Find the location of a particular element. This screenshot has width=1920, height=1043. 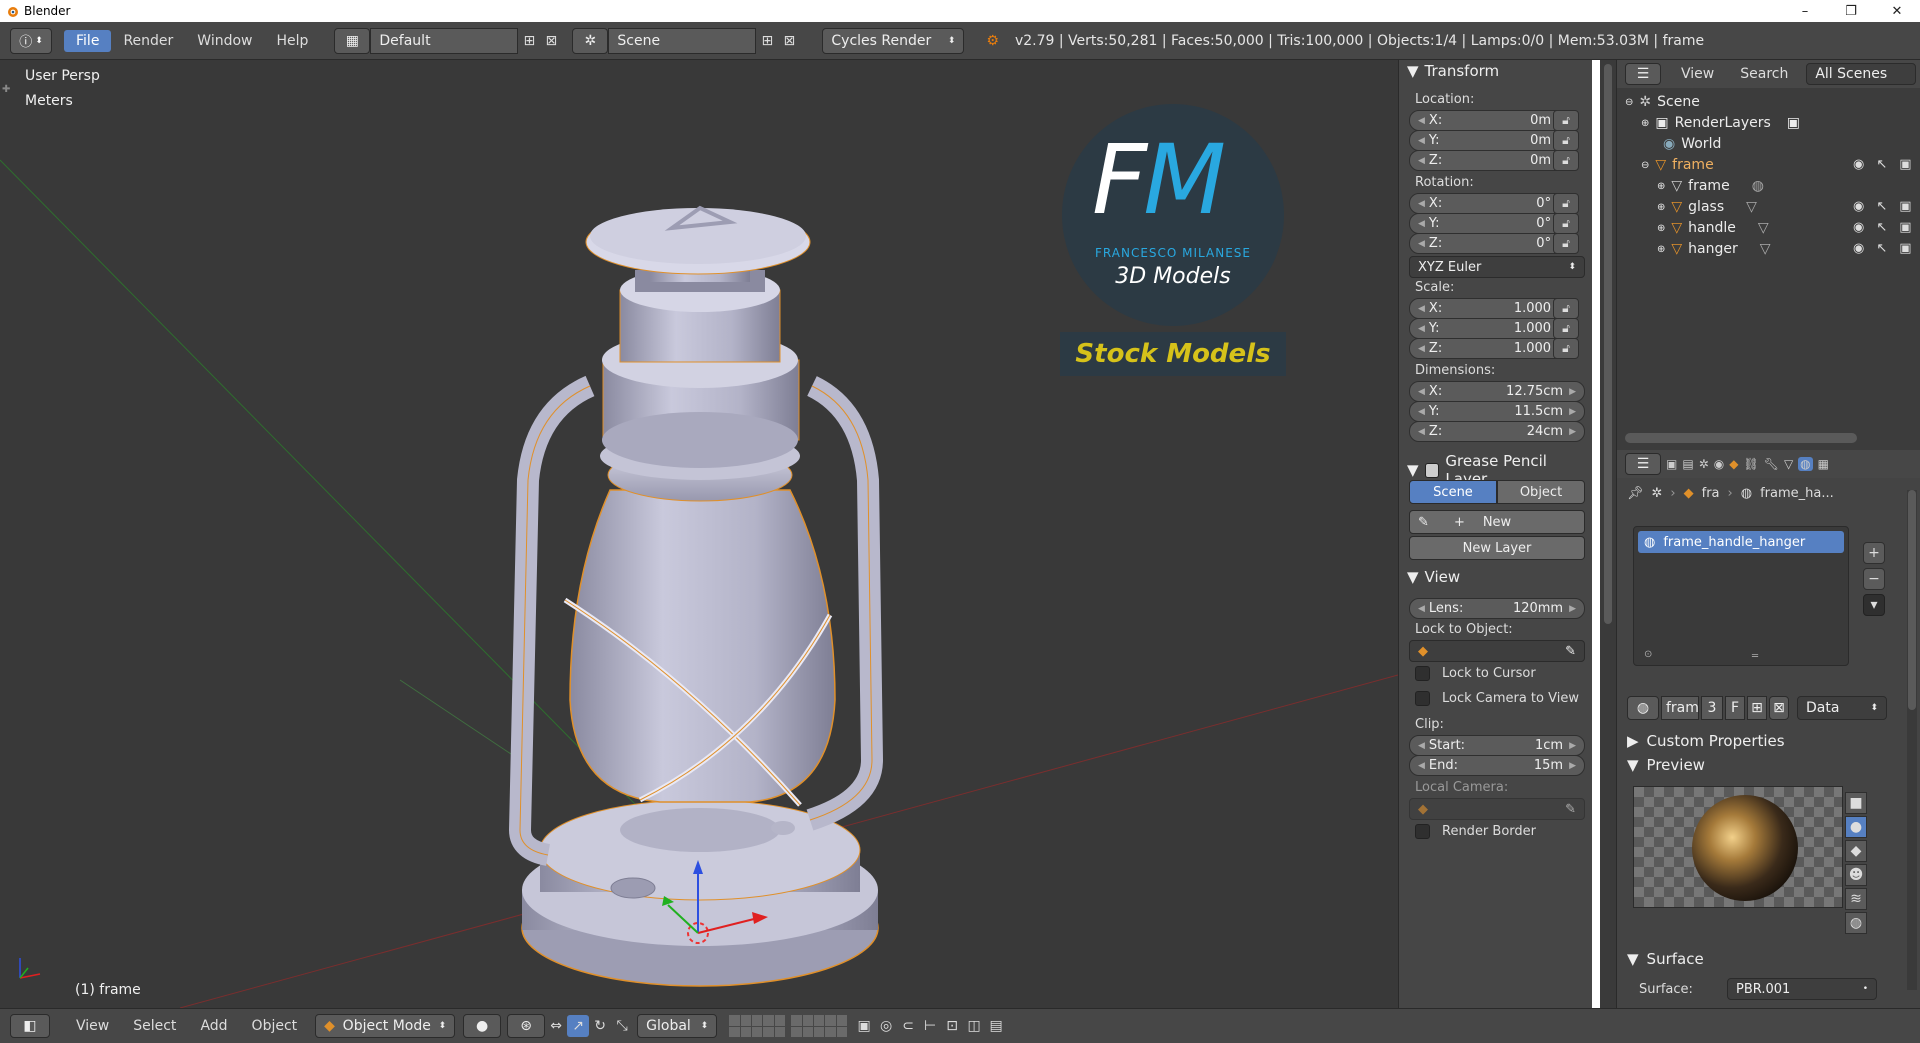

viewport-shading-select: ● is located at coordinates (482, 1026).